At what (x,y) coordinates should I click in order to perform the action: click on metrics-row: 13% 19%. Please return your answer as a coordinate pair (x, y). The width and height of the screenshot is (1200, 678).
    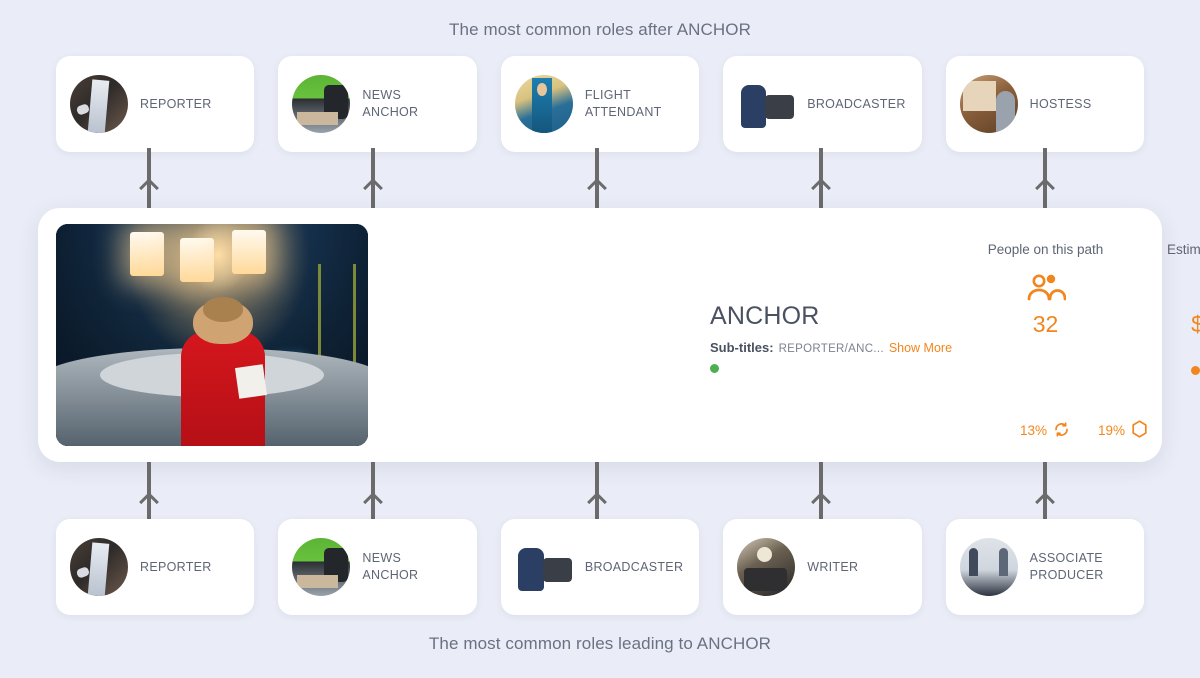
    Looking at the image, I should click on (1084, 430).